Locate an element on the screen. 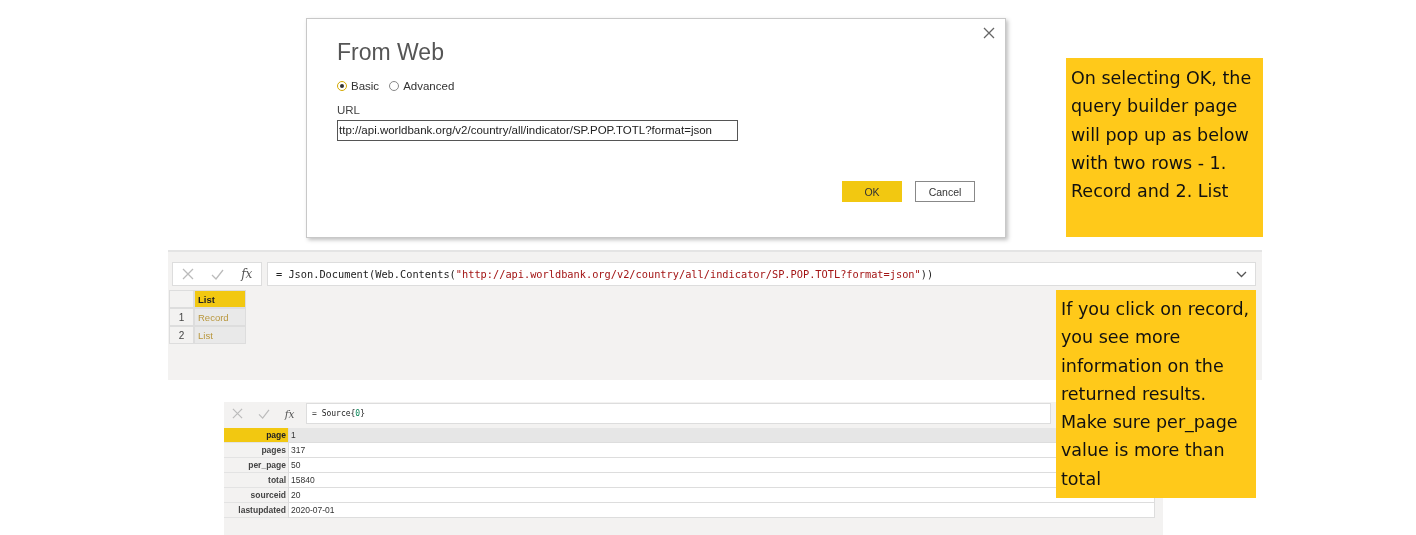 Image resolution: width=1416 pixels, height=535 pixels. row-number: 2 is located at coordinates (181, 335).